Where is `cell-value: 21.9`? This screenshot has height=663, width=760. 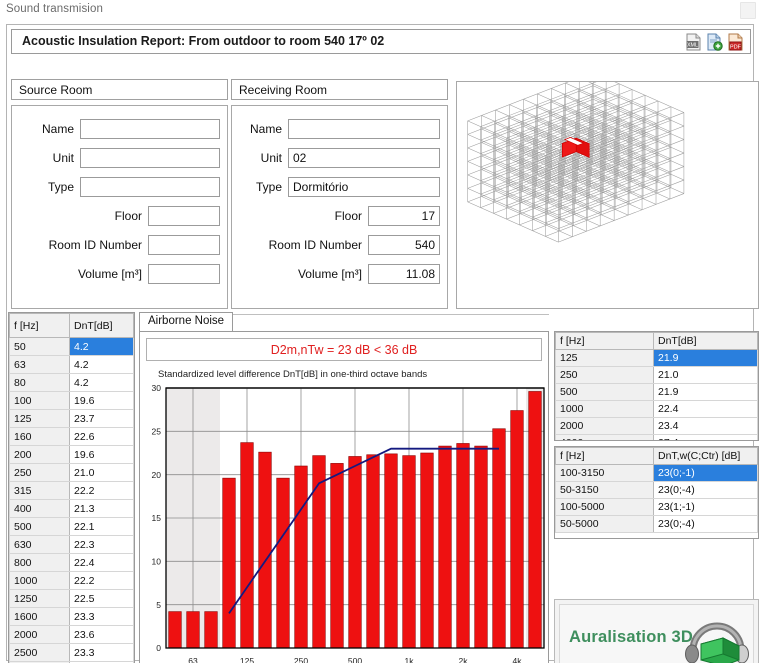 cell-value: 21.9 is located at coordinates (705, 392).